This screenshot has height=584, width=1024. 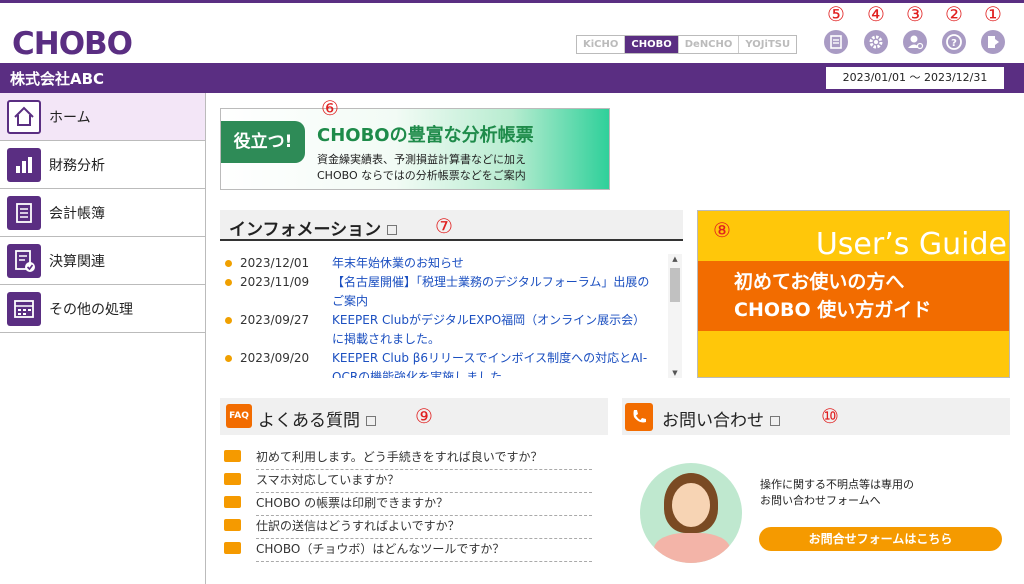 What do you see at coordinates (424, 459) in the screenshot?
I see `faq-question: 初めて利用します。どう手続きをすれば良いですか？` at bounding box center [424, 459].